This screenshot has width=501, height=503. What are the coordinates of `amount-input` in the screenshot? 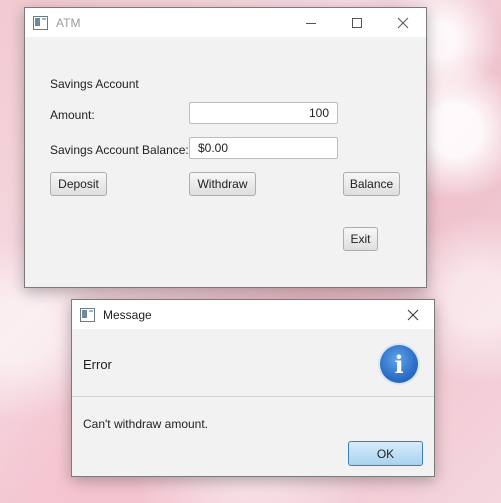 It's located at (263, 113).